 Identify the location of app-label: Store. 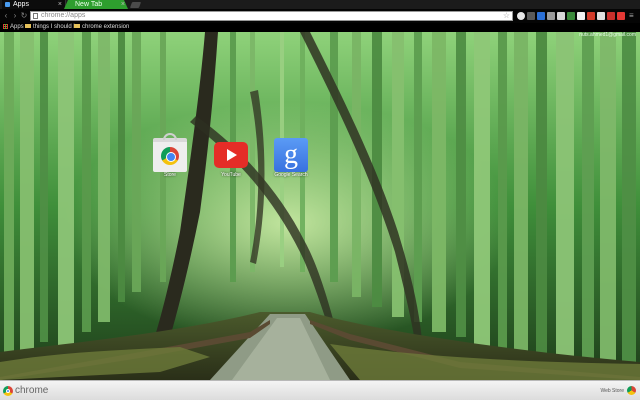
(170, 175).